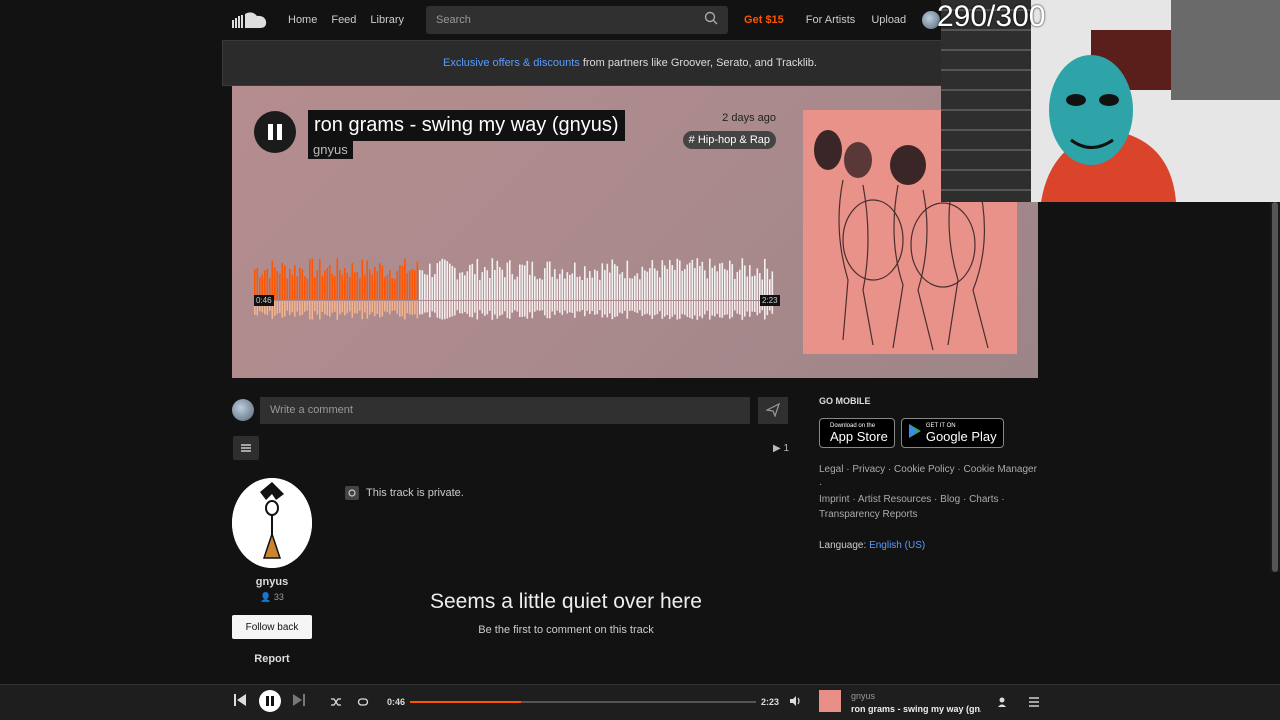 Image resolution: width=1280 pixels, height=720 pixels. What do you see at coordinates (272, 659) in the screenshot?
I see `report-link: Report` at bounding box center [272, 659].